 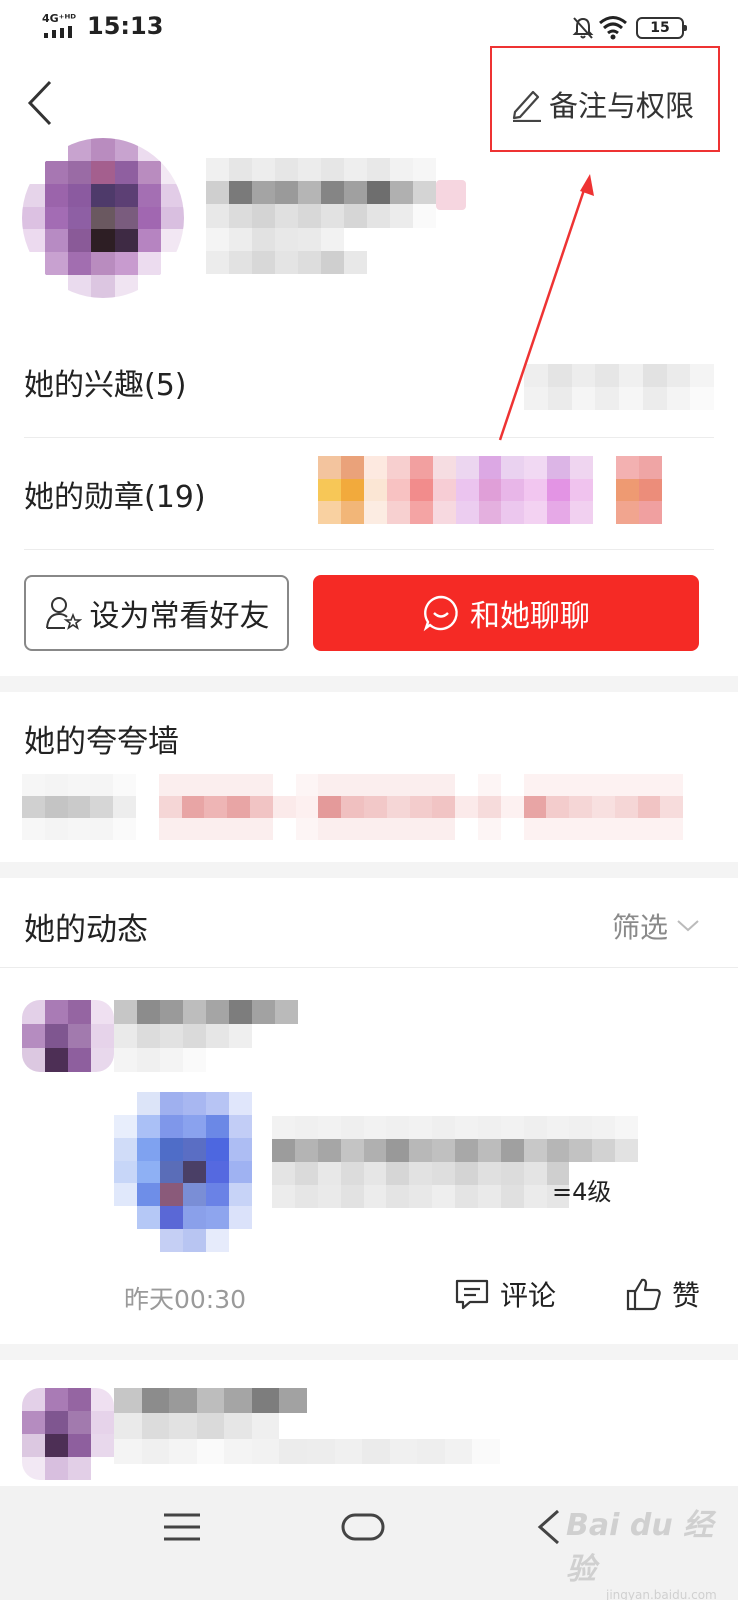 I want to click on post-image-blurred, so click(x=183, y=1172).